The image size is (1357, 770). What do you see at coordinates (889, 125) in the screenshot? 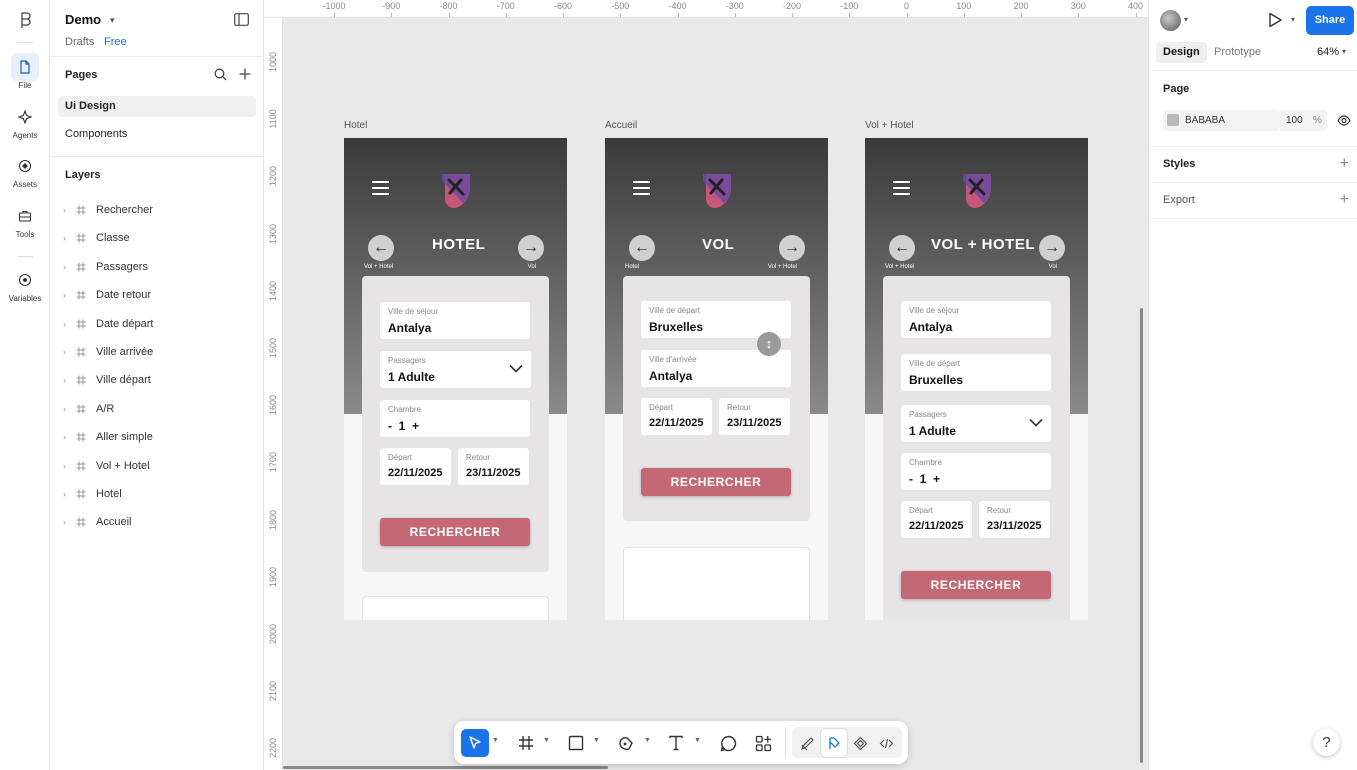
I see `frame-label: Vol + Hotel` at bounding box center [889, 125].